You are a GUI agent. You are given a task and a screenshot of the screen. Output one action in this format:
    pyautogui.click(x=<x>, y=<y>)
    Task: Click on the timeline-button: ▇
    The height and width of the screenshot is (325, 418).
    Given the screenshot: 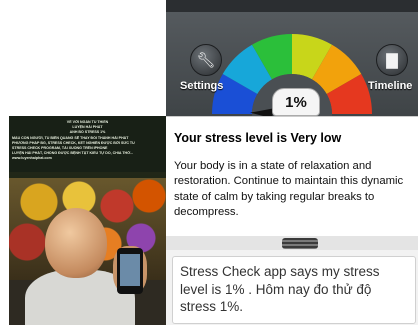 What is the action you would take?
    pyautogui.click(x=392, y=60)
    